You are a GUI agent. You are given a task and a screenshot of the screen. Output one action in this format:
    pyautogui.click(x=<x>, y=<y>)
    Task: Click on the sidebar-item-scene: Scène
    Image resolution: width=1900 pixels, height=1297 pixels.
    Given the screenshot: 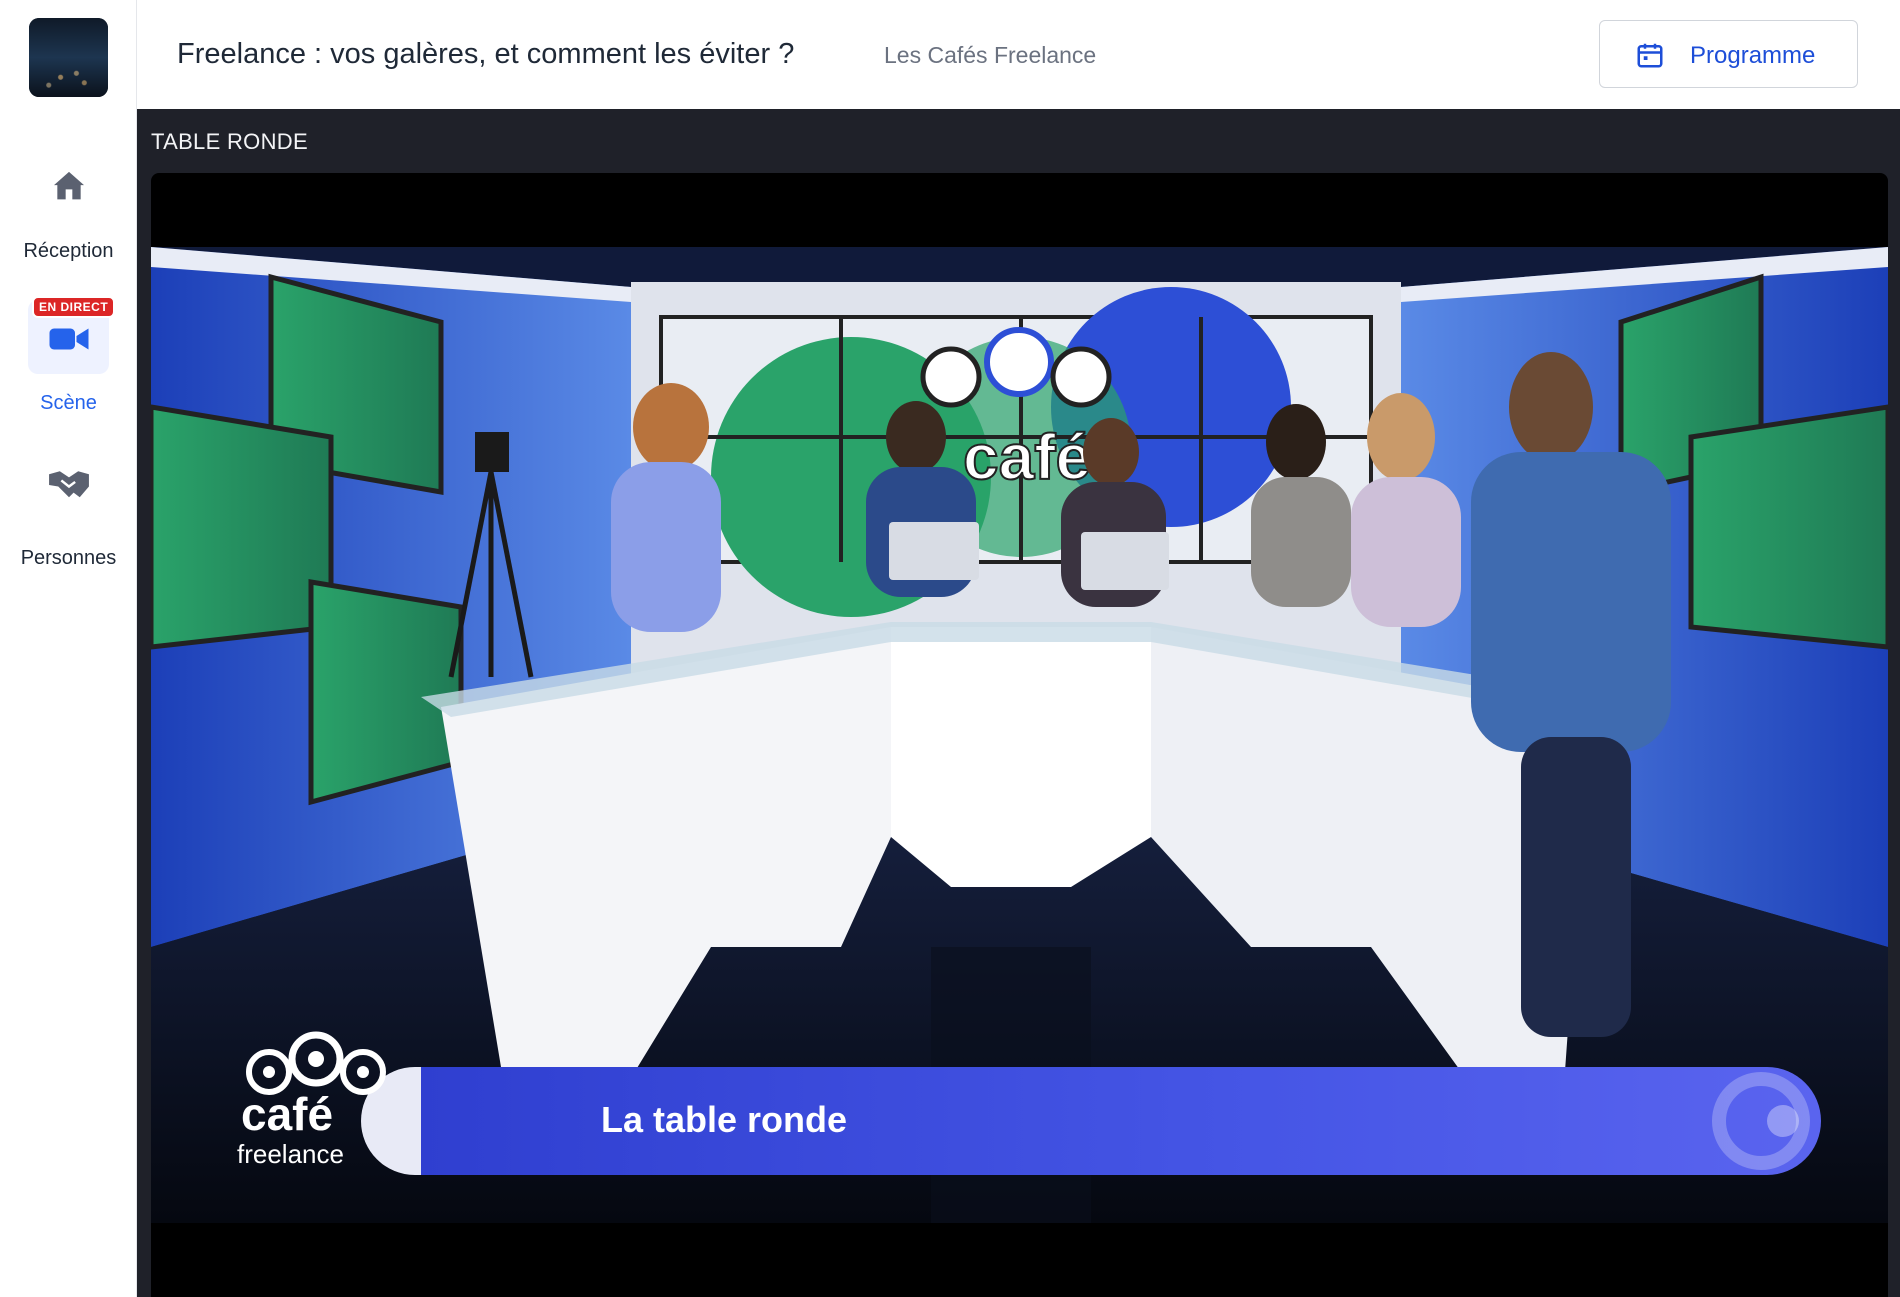 What is the action you would take?
    pyautogui.click(x=68, y=360)
    